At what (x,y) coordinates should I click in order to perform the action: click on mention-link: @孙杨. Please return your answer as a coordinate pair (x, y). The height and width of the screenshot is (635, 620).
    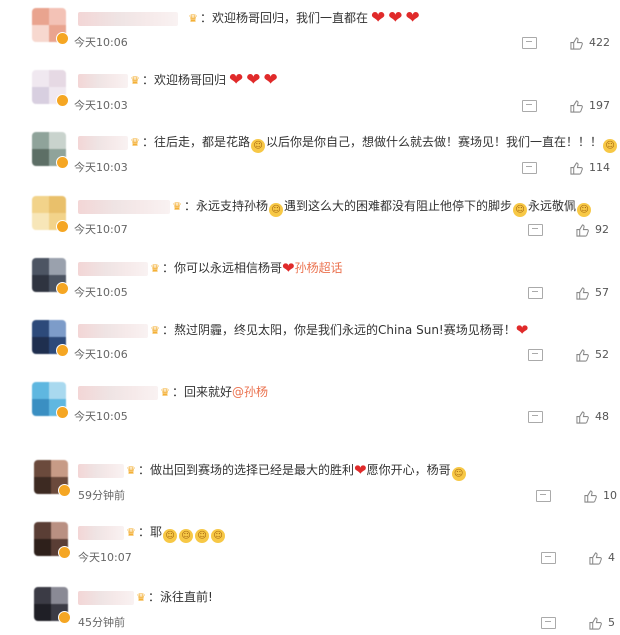
    Looking at the image, I should click on (250, 392).